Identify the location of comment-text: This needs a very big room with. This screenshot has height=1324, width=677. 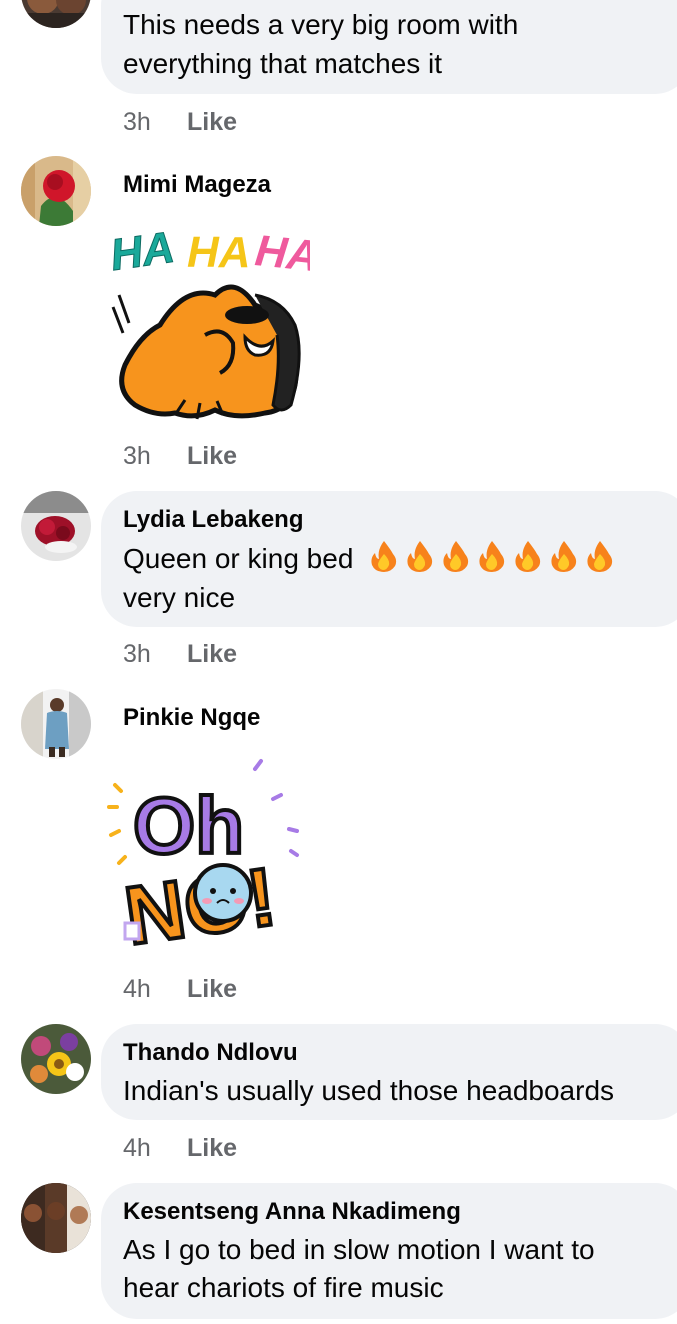
(321, 24).